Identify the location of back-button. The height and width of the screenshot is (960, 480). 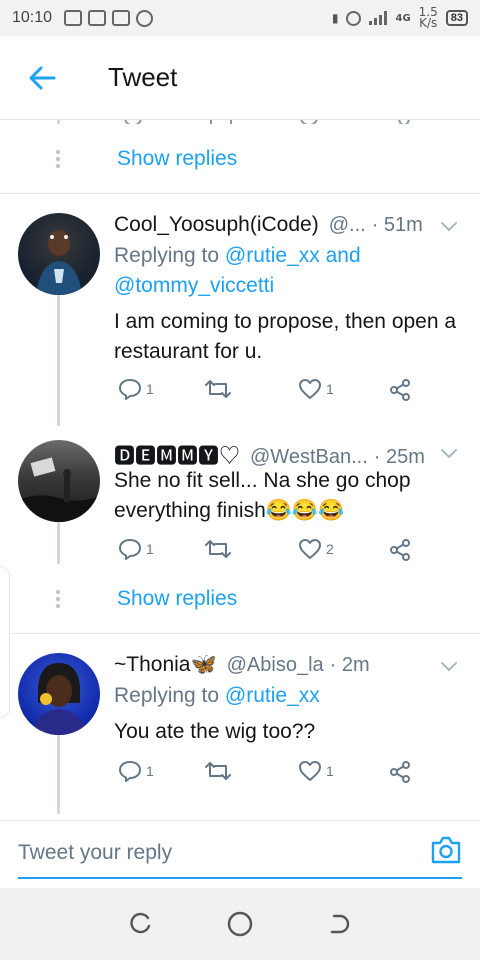
(42, 78).